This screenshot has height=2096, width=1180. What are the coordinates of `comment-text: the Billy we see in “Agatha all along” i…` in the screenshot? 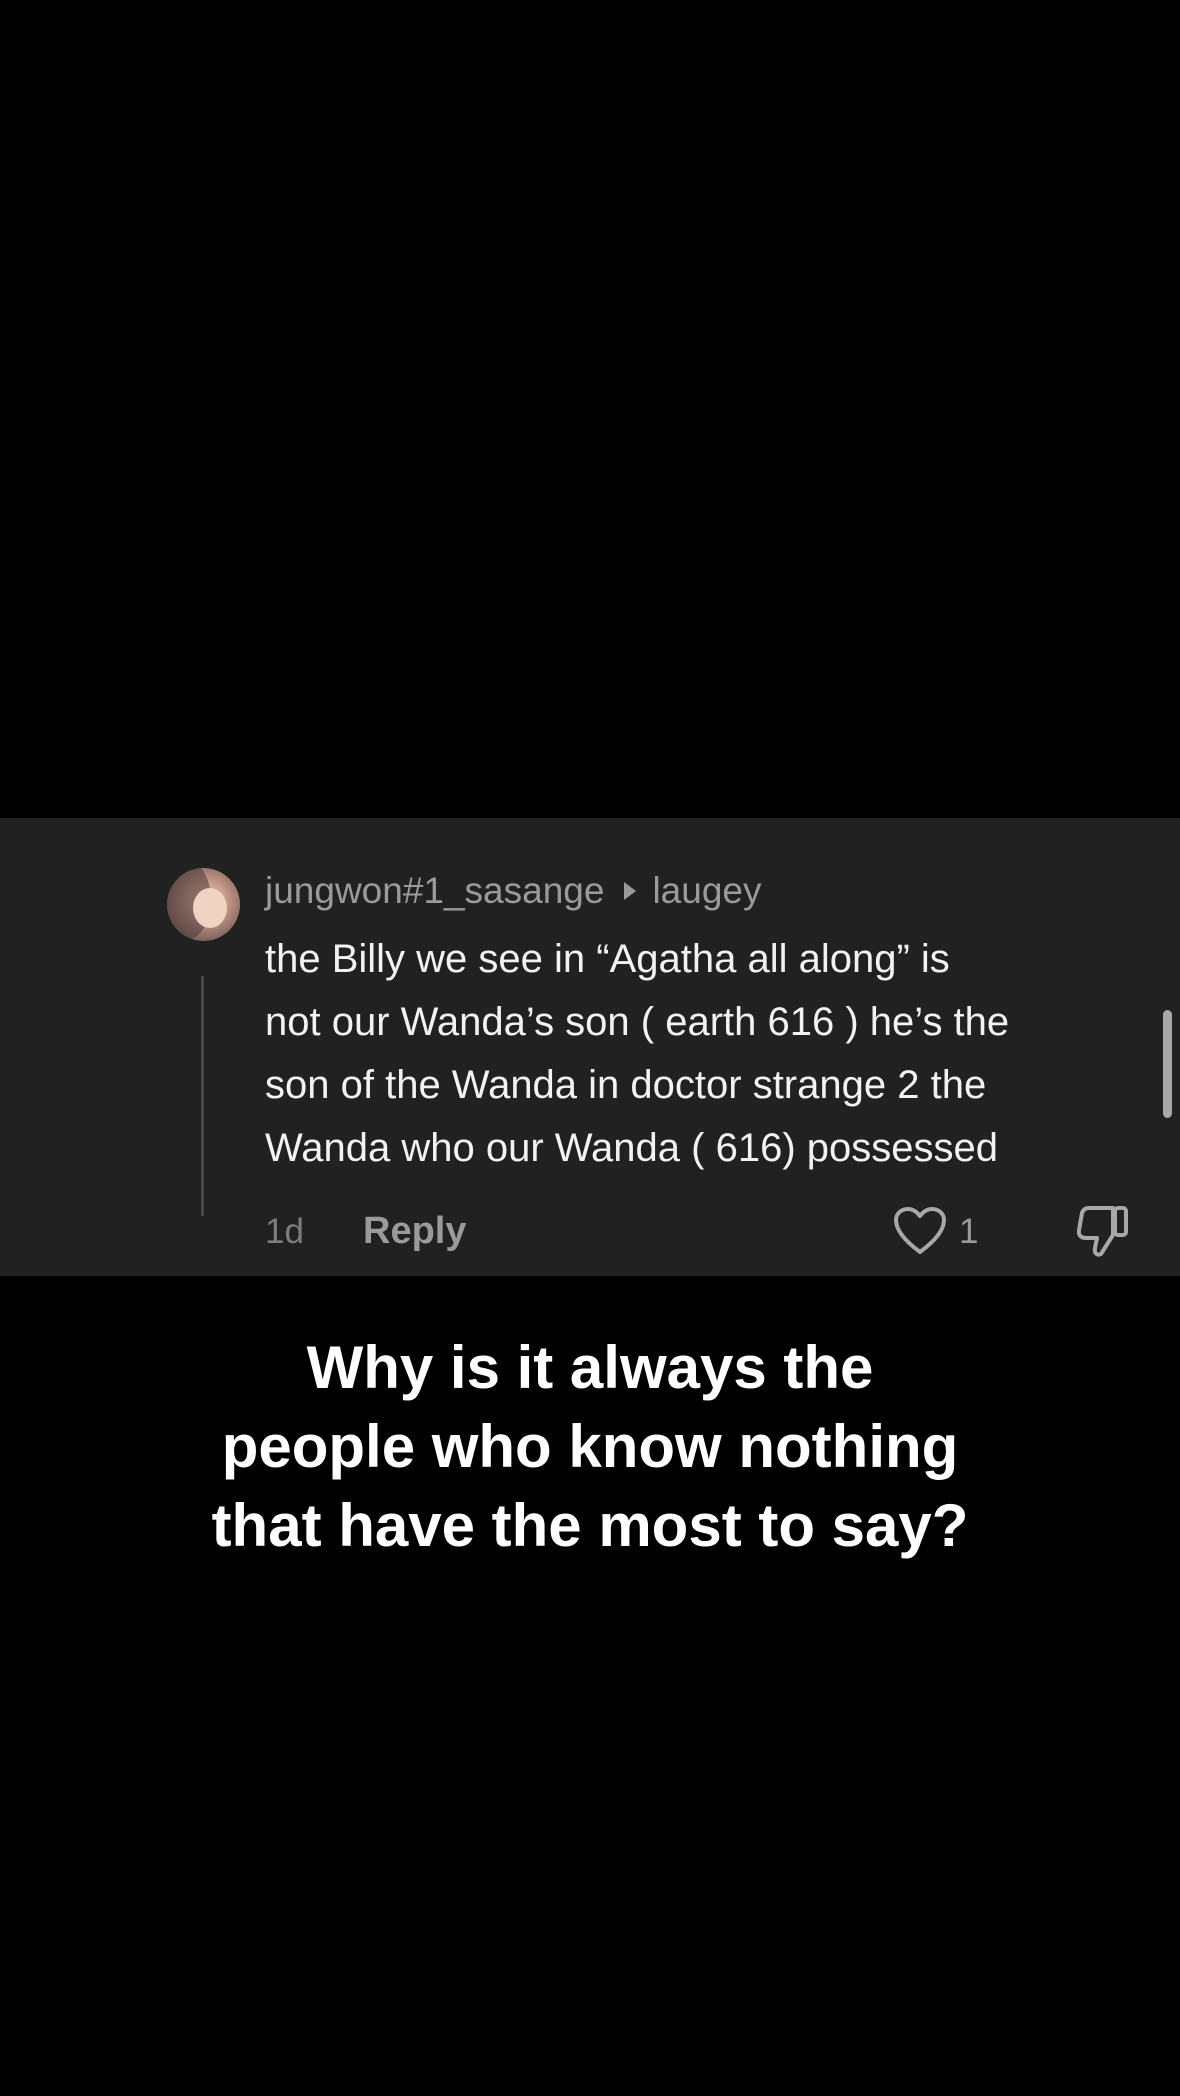 It's located at (715, 1054).